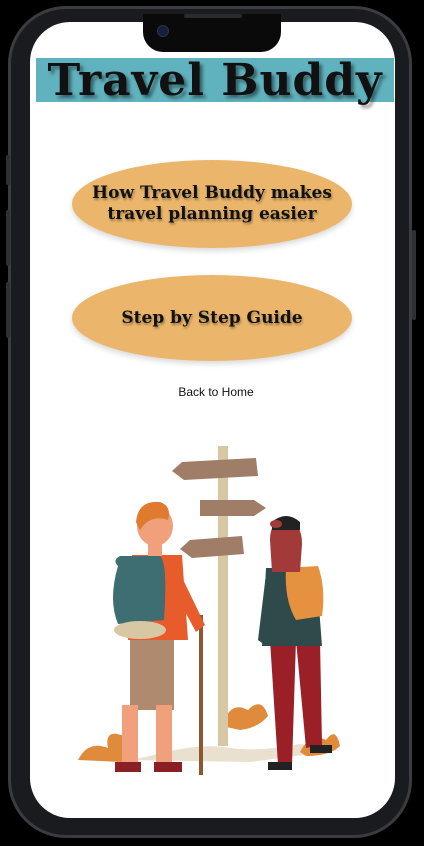  Describe the element at coordinates (213, 16) in the screenshot. I see `speaker-grille` at that location.